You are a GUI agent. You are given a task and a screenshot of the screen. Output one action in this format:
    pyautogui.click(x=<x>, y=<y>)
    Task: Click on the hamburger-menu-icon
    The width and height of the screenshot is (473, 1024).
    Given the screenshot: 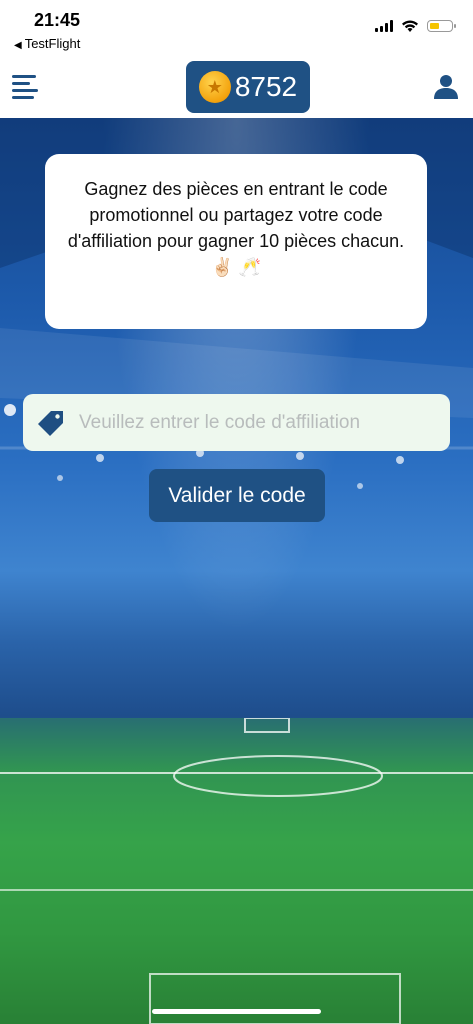 What is the action you would take?
    pyautogui.click(x=26, y=87)
    